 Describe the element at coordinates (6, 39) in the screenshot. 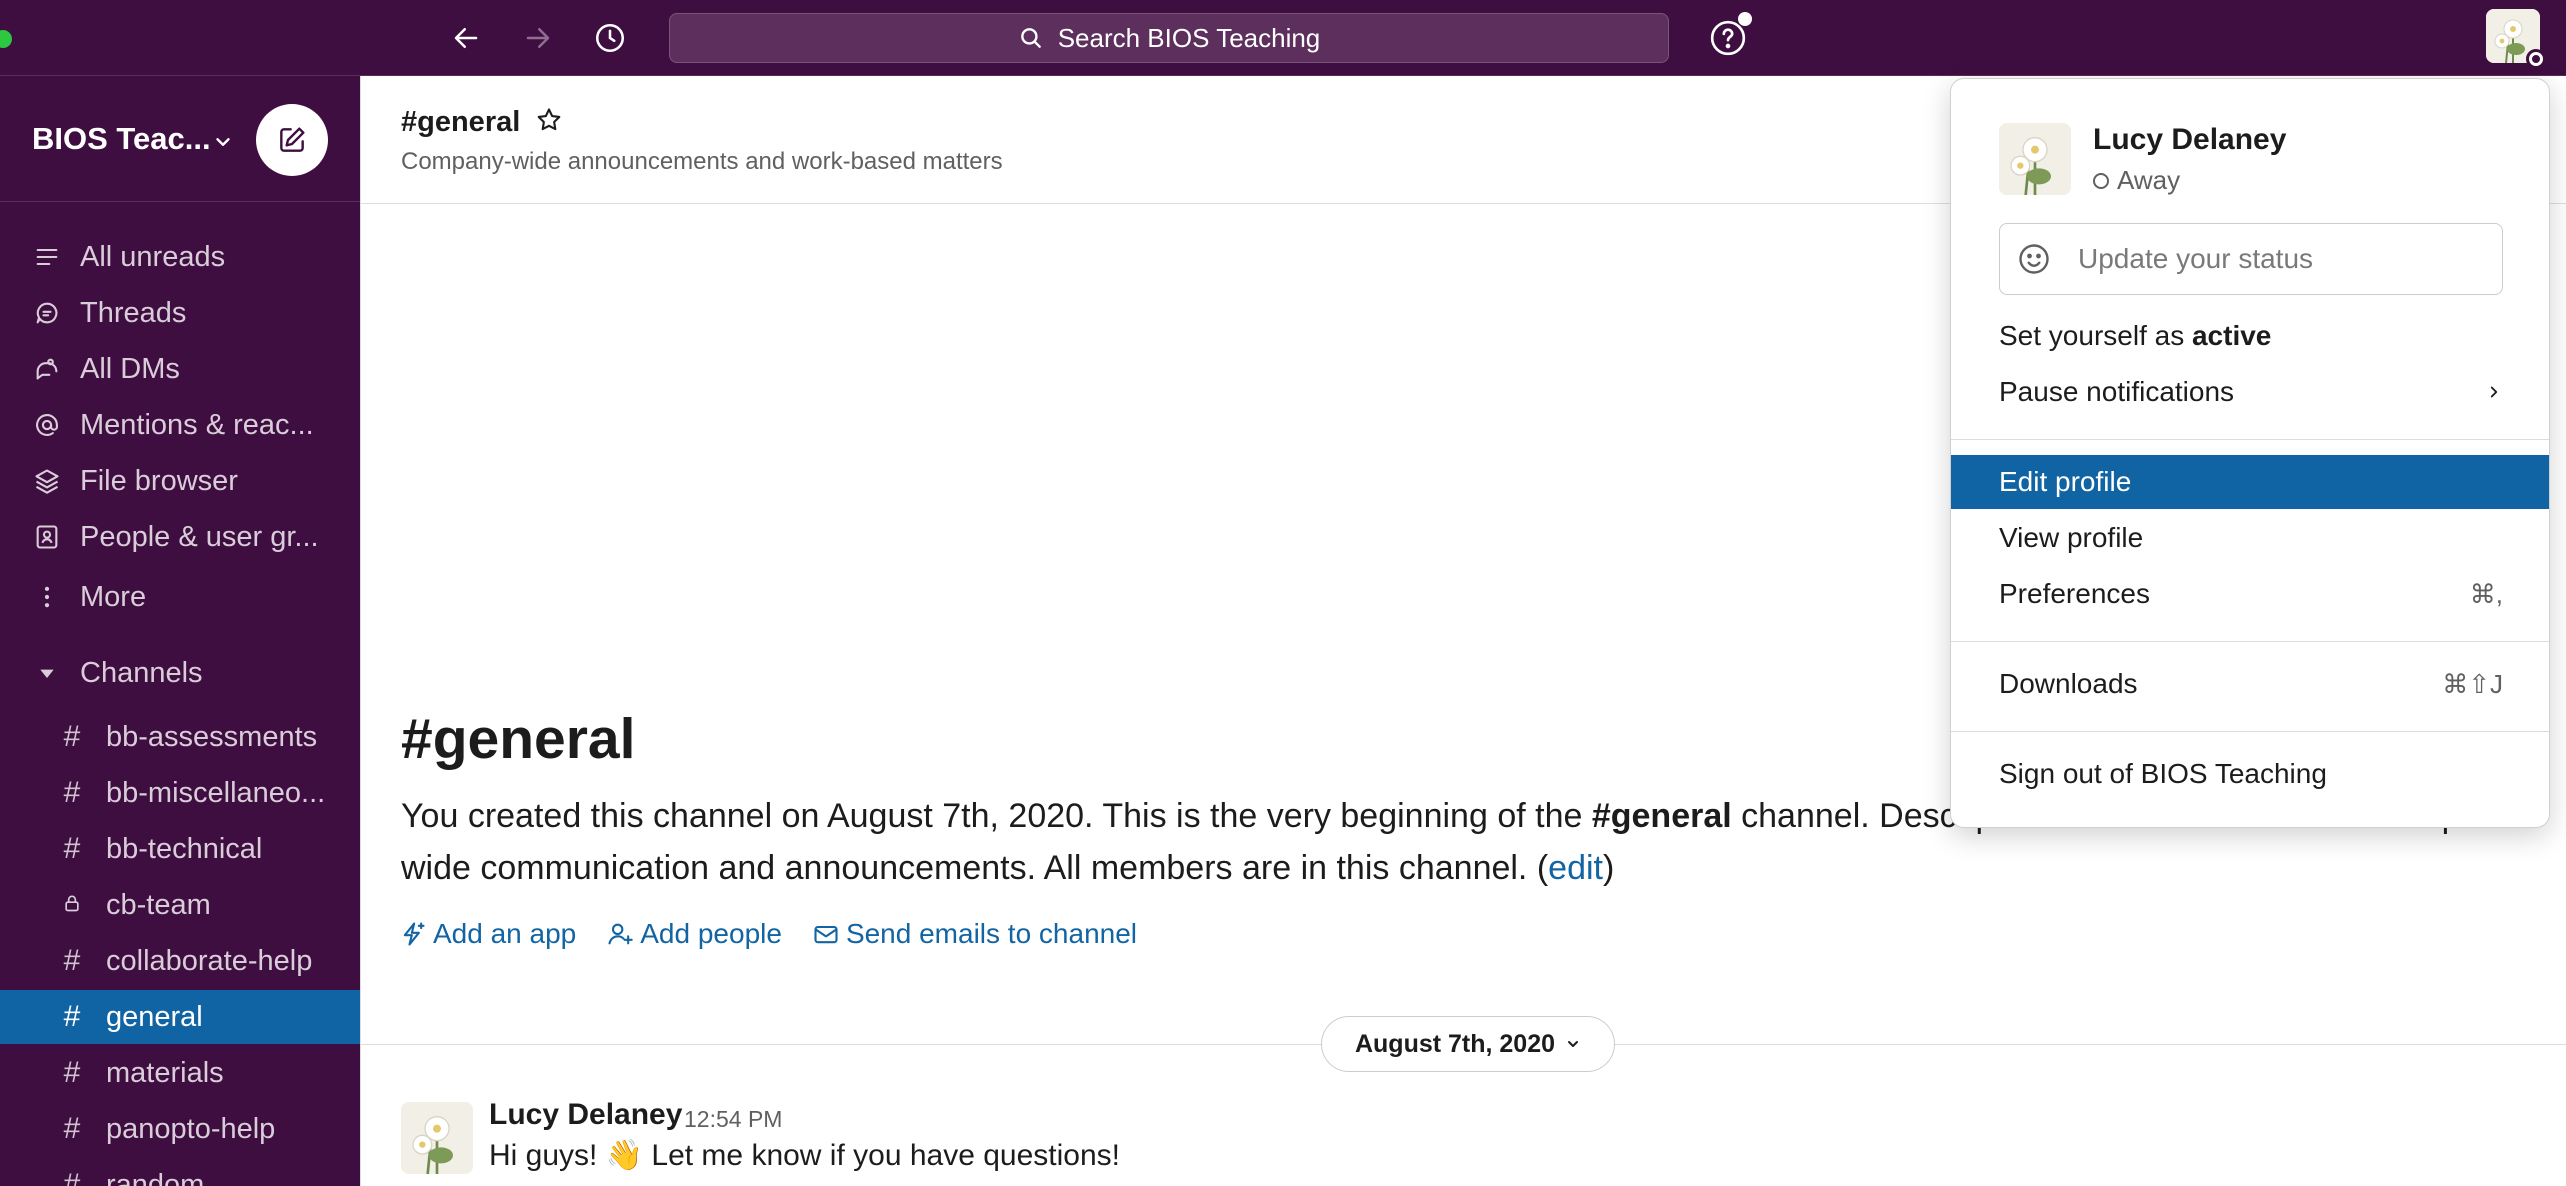

I see `window-zoom-dot` at that location.